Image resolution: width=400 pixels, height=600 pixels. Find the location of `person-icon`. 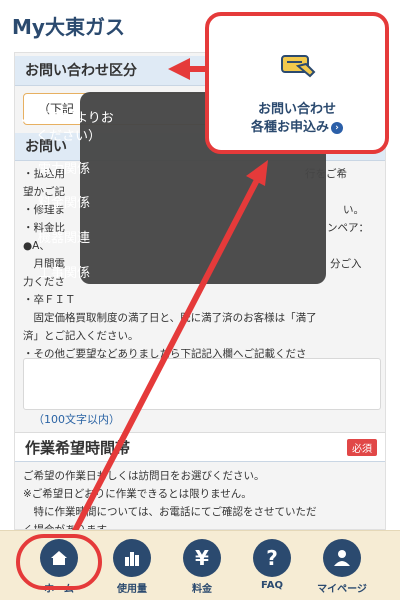

person-icon is located at coordinates (342, 558).